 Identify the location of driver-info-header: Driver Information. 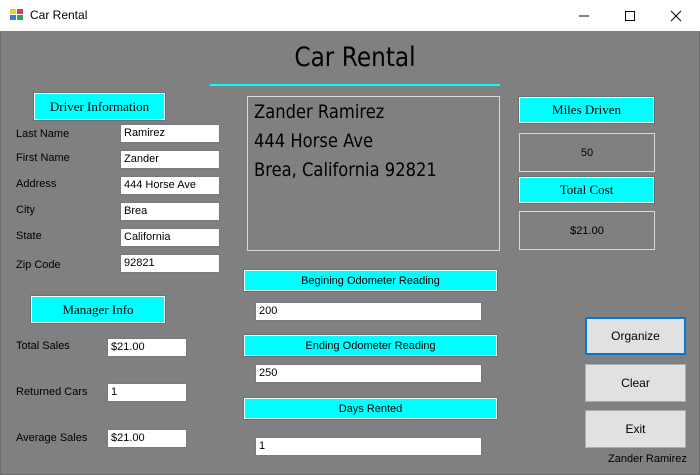
(99, 106).